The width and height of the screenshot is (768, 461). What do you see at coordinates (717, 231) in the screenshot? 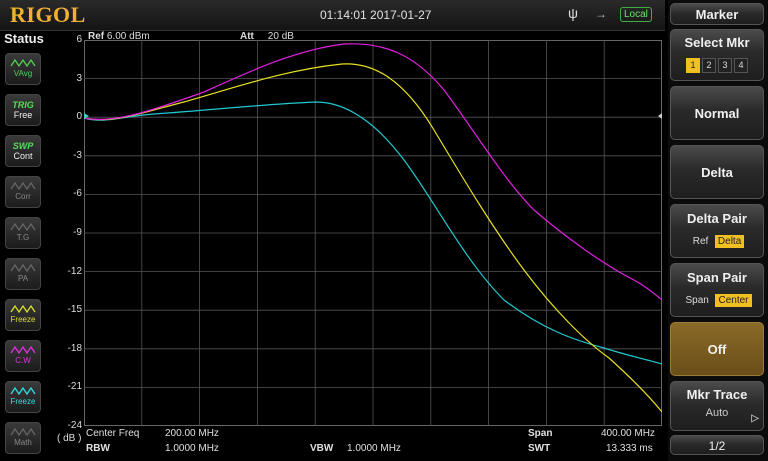
I see `delta-pair-button: Delta Pair Ref Delta` at bounding box center [717, 231].